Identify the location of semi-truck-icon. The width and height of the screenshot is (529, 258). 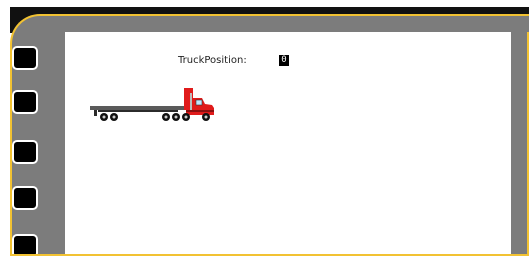
(153, 105).